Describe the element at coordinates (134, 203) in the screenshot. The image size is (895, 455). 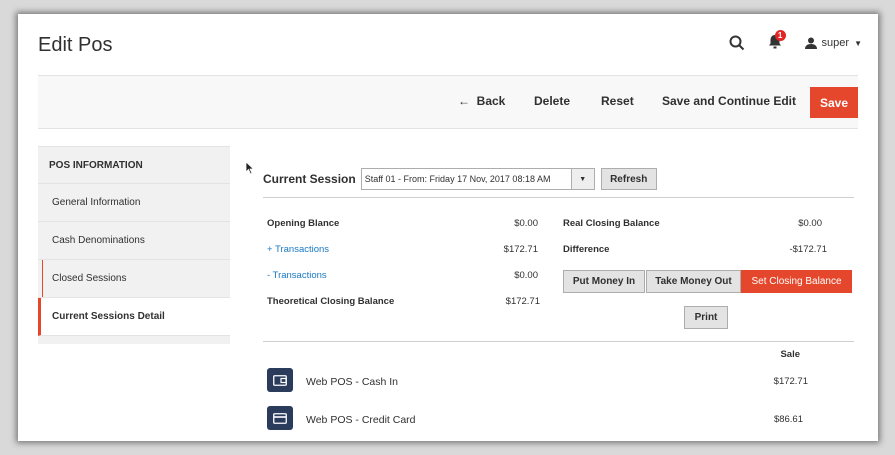
I see `sidebar-item-general-information: General Information` at that location.